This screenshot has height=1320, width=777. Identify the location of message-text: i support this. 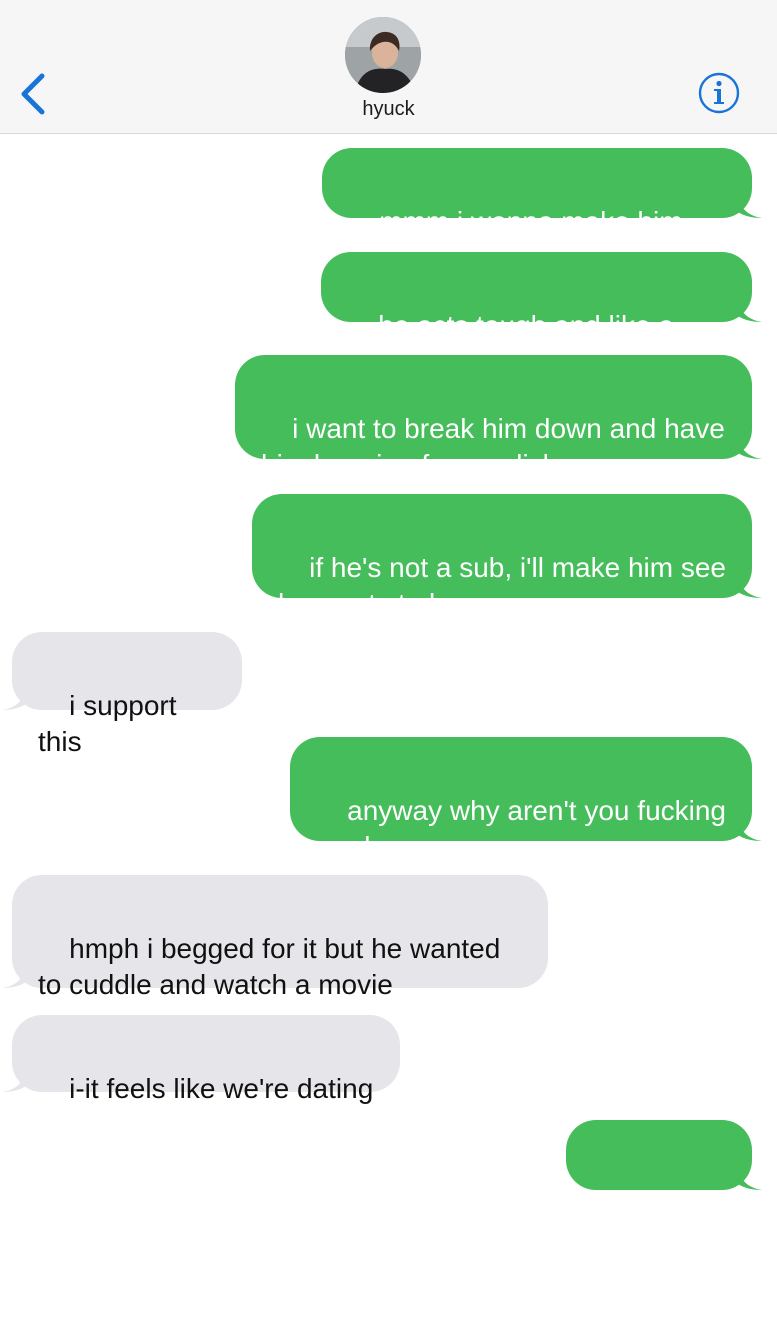
(111, 723).